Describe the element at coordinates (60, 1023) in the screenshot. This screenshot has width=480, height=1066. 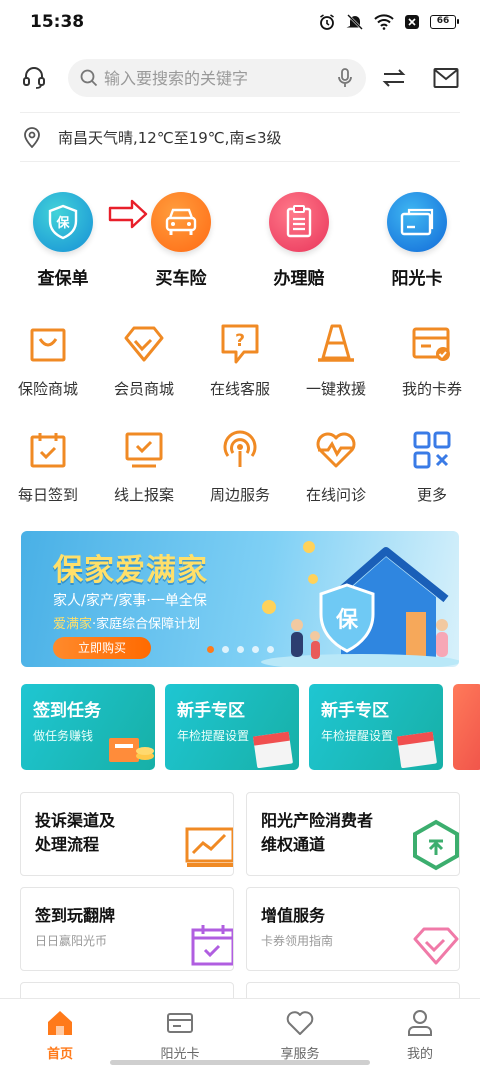
I see `home-icon` at that location.